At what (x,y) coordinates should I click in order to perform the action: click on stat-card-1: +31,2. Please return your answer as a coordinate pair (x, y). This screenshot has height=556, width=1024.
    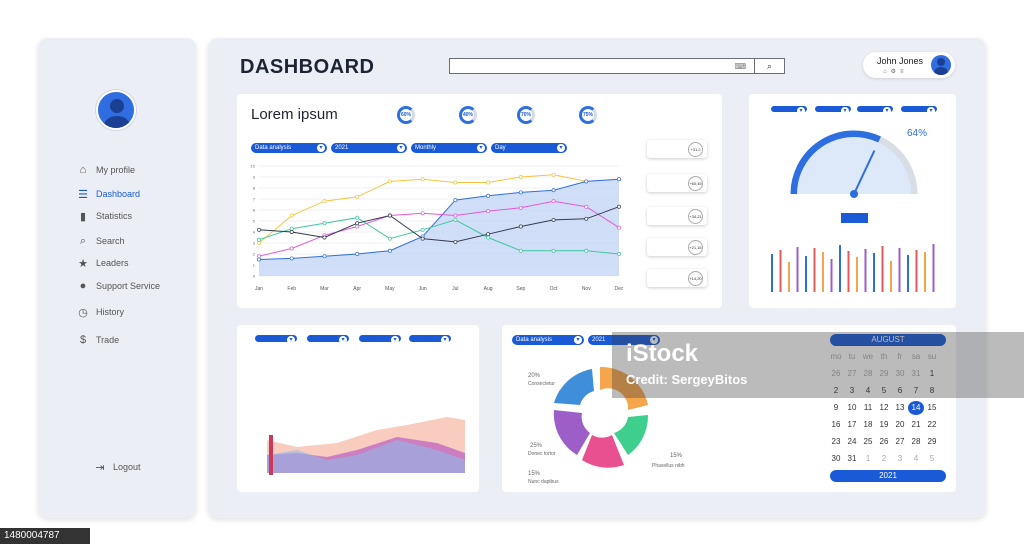
    Looking at the image, I should click on (677, 149).